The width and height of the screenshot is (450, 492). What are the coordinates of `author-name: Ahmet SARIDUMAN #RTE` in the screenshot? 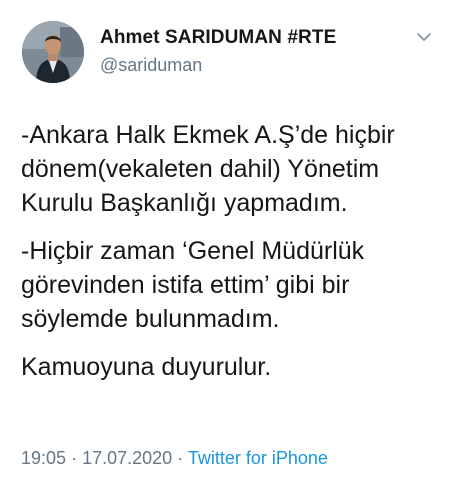 It's located at (218, 38).